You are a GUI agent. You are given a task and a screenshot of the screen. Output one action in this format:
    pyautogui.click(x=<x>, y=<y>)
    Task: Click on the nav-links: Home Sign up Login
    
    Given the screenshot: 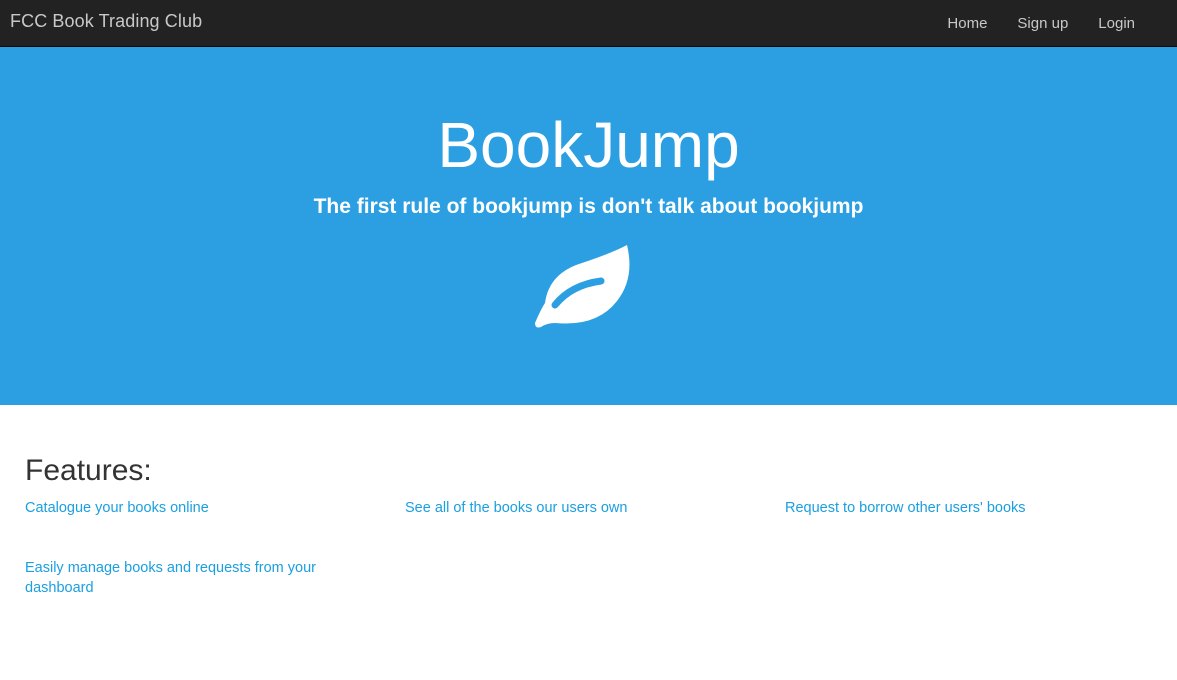 What is the action you would take?
    pyautogui.click(x=1062, y=23)
    